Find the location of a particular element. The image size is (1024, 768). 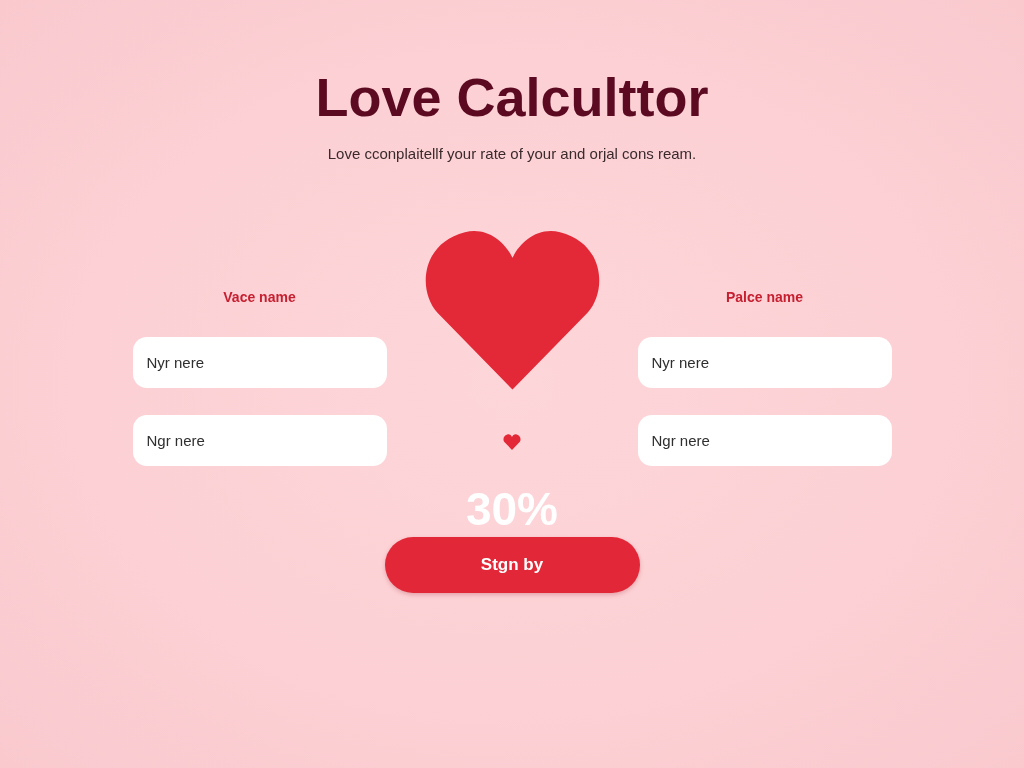

submit-button: Stgn by is located at coordinates (512, 565).